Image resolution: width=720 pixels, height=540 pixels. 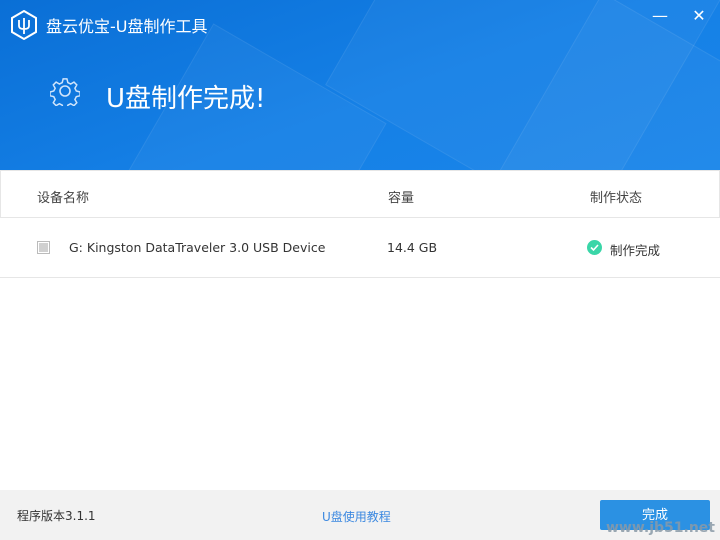 What do you see at coordinates (360, 194) in the screenshot?
I see `table-header: 设备名称 容量 制作状态` at bounding box center [360, 194].